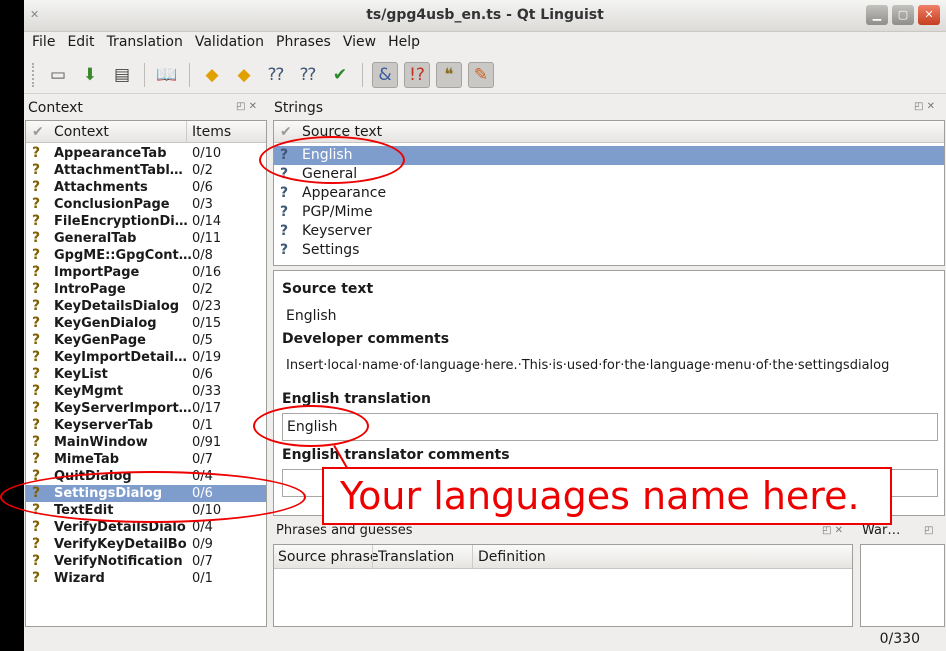 Image resolution: width=946 pixels, height=651 pixels. Describe the element at coordinates (563, 585) in the screenshot. I see `phrases-list: Source phrase Translation Definition` at that location.